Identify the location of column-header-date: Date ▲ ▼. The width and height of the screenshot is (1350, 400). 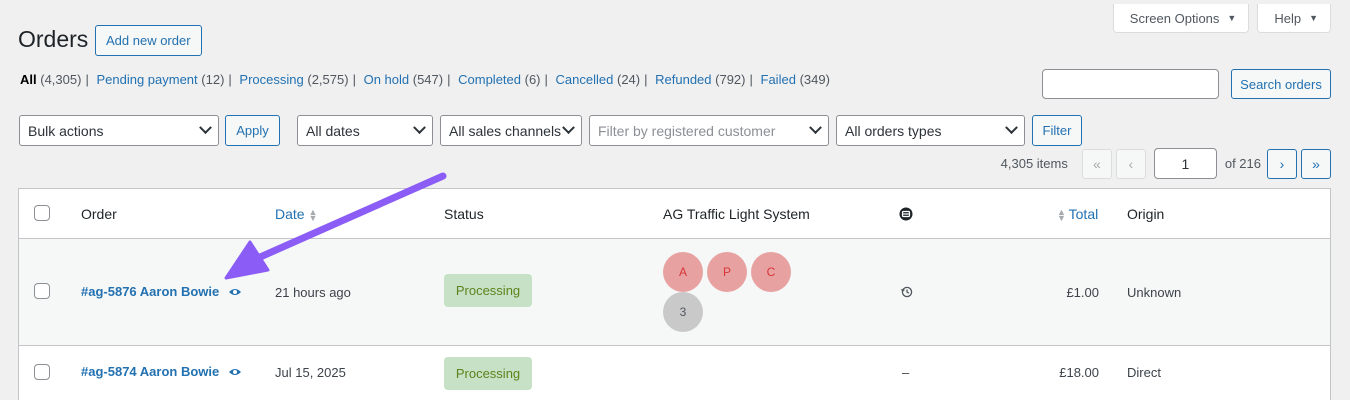
(296, 215).